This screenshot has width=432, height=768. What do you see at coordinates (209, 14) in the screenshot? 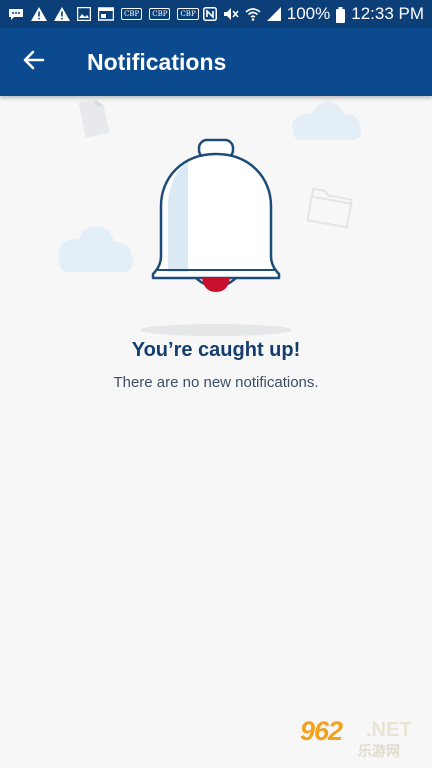
I see `nfc-icon` at bounding box center [209, 14].